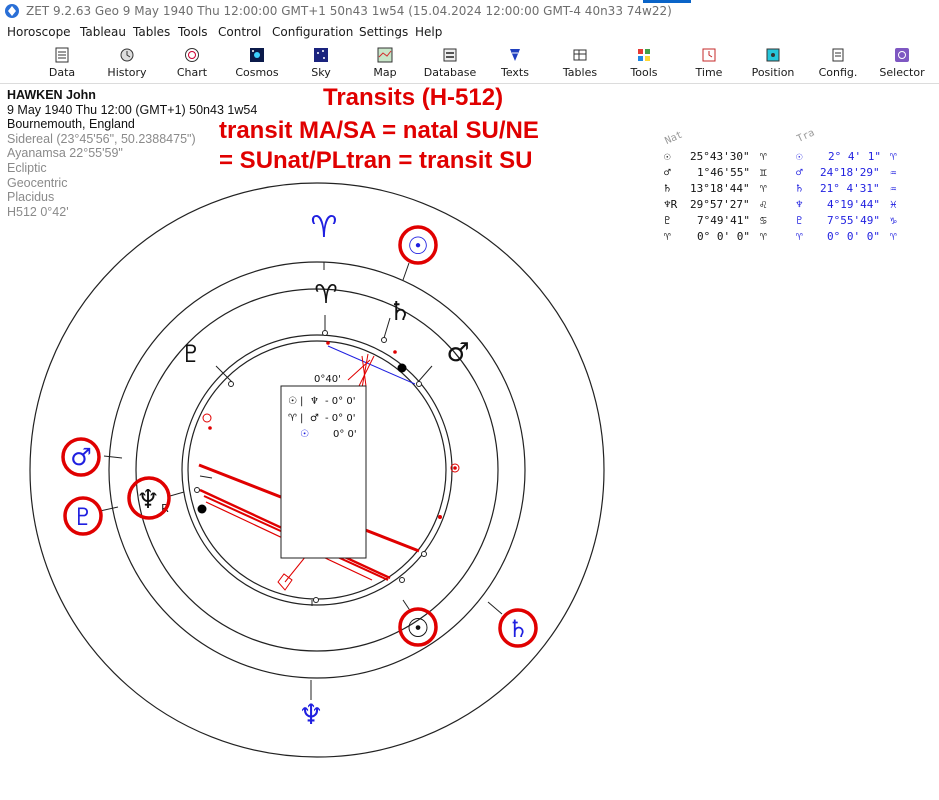 The width and height of the screenshot is (939, 800). I want to click on transit-neptune-glyph: ♆, so click(310, 714).